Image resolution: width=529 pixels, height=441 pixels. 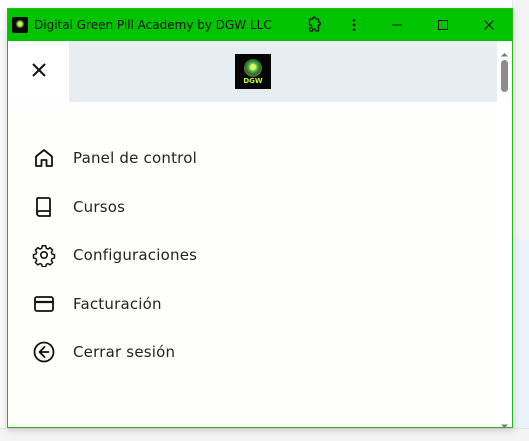 I want to click on scroll-down-icon, so click(x=504, y=421).